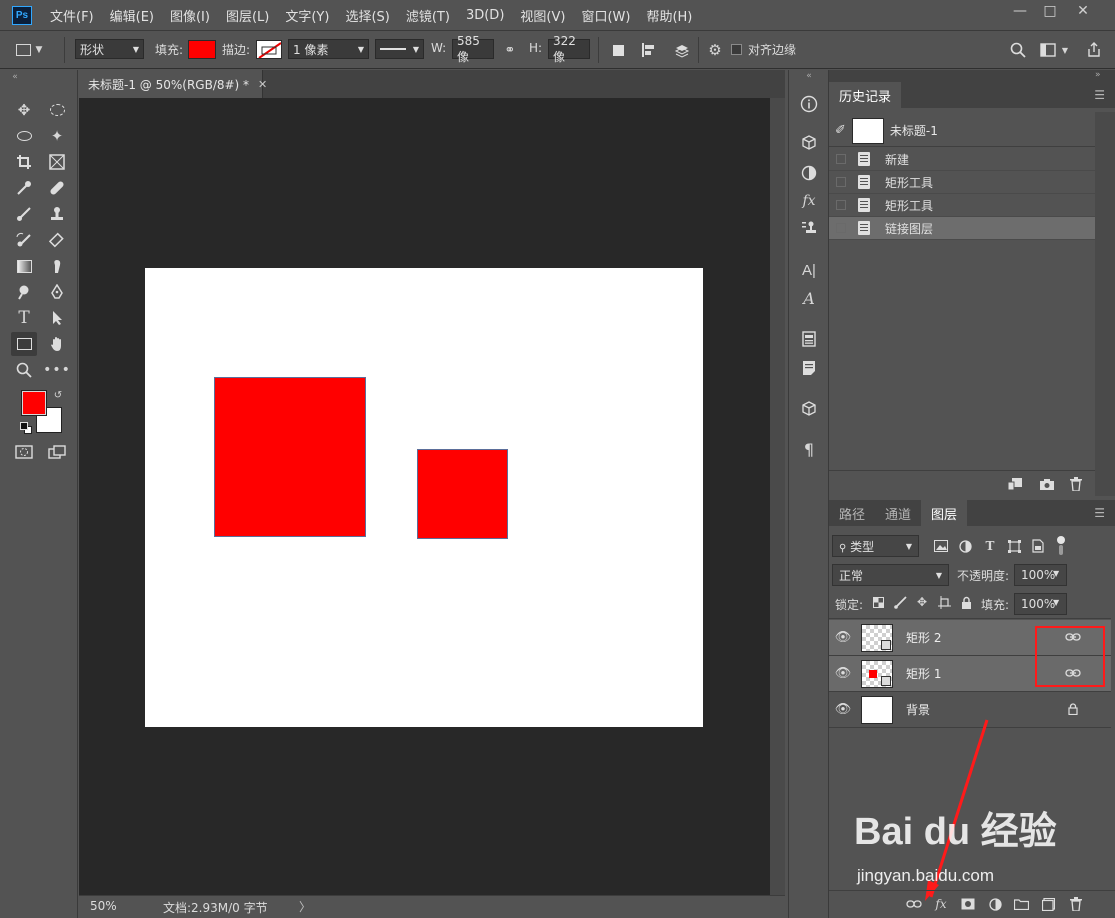  What do you see at coordinates (941, 904) in the screenshot?
I see `layer-style-fx-icon: fx` at bounding box center [941, 904].